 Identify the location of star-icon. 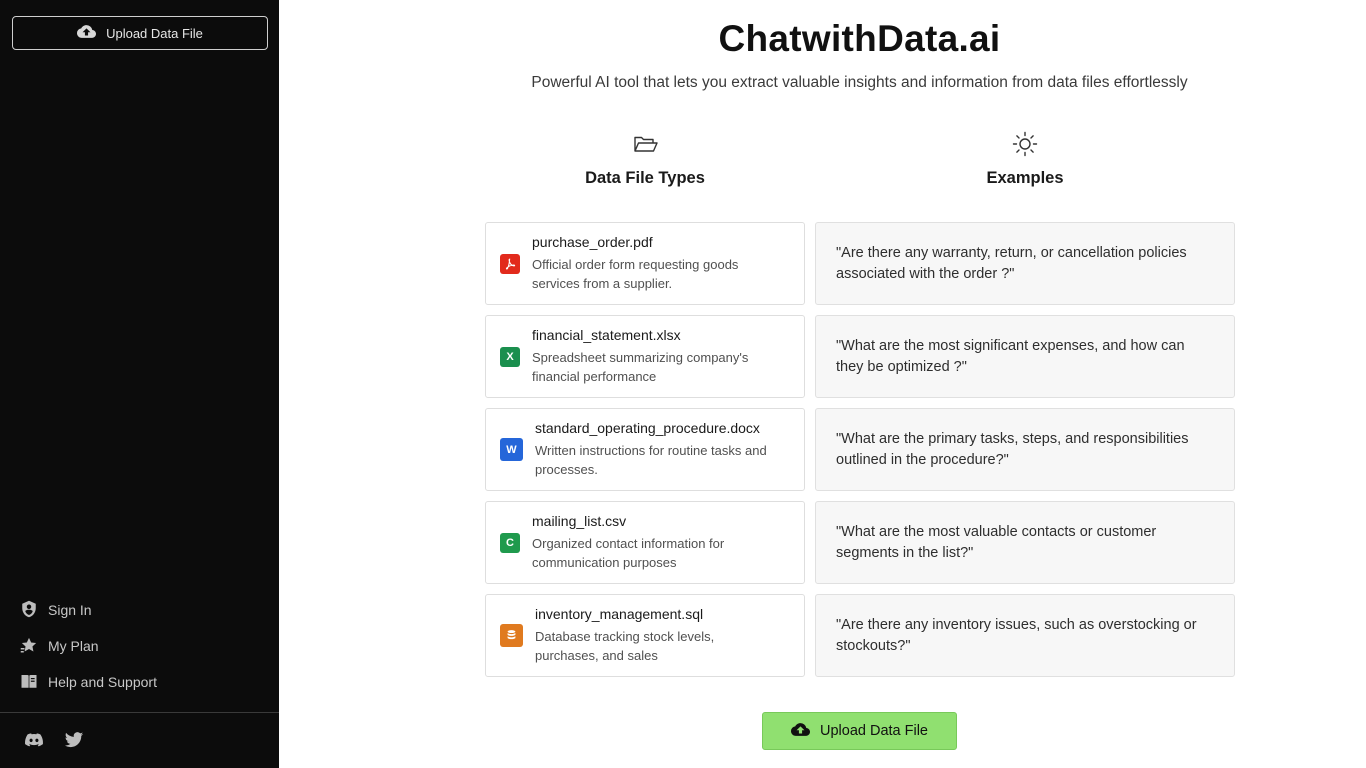
(29, 646).